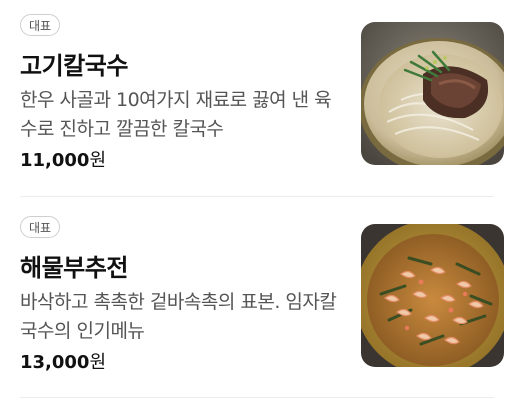  Describe the element at coordinates (74, 268) in the screenshot. I see `menu-item-name: 해물부추전` at that location.